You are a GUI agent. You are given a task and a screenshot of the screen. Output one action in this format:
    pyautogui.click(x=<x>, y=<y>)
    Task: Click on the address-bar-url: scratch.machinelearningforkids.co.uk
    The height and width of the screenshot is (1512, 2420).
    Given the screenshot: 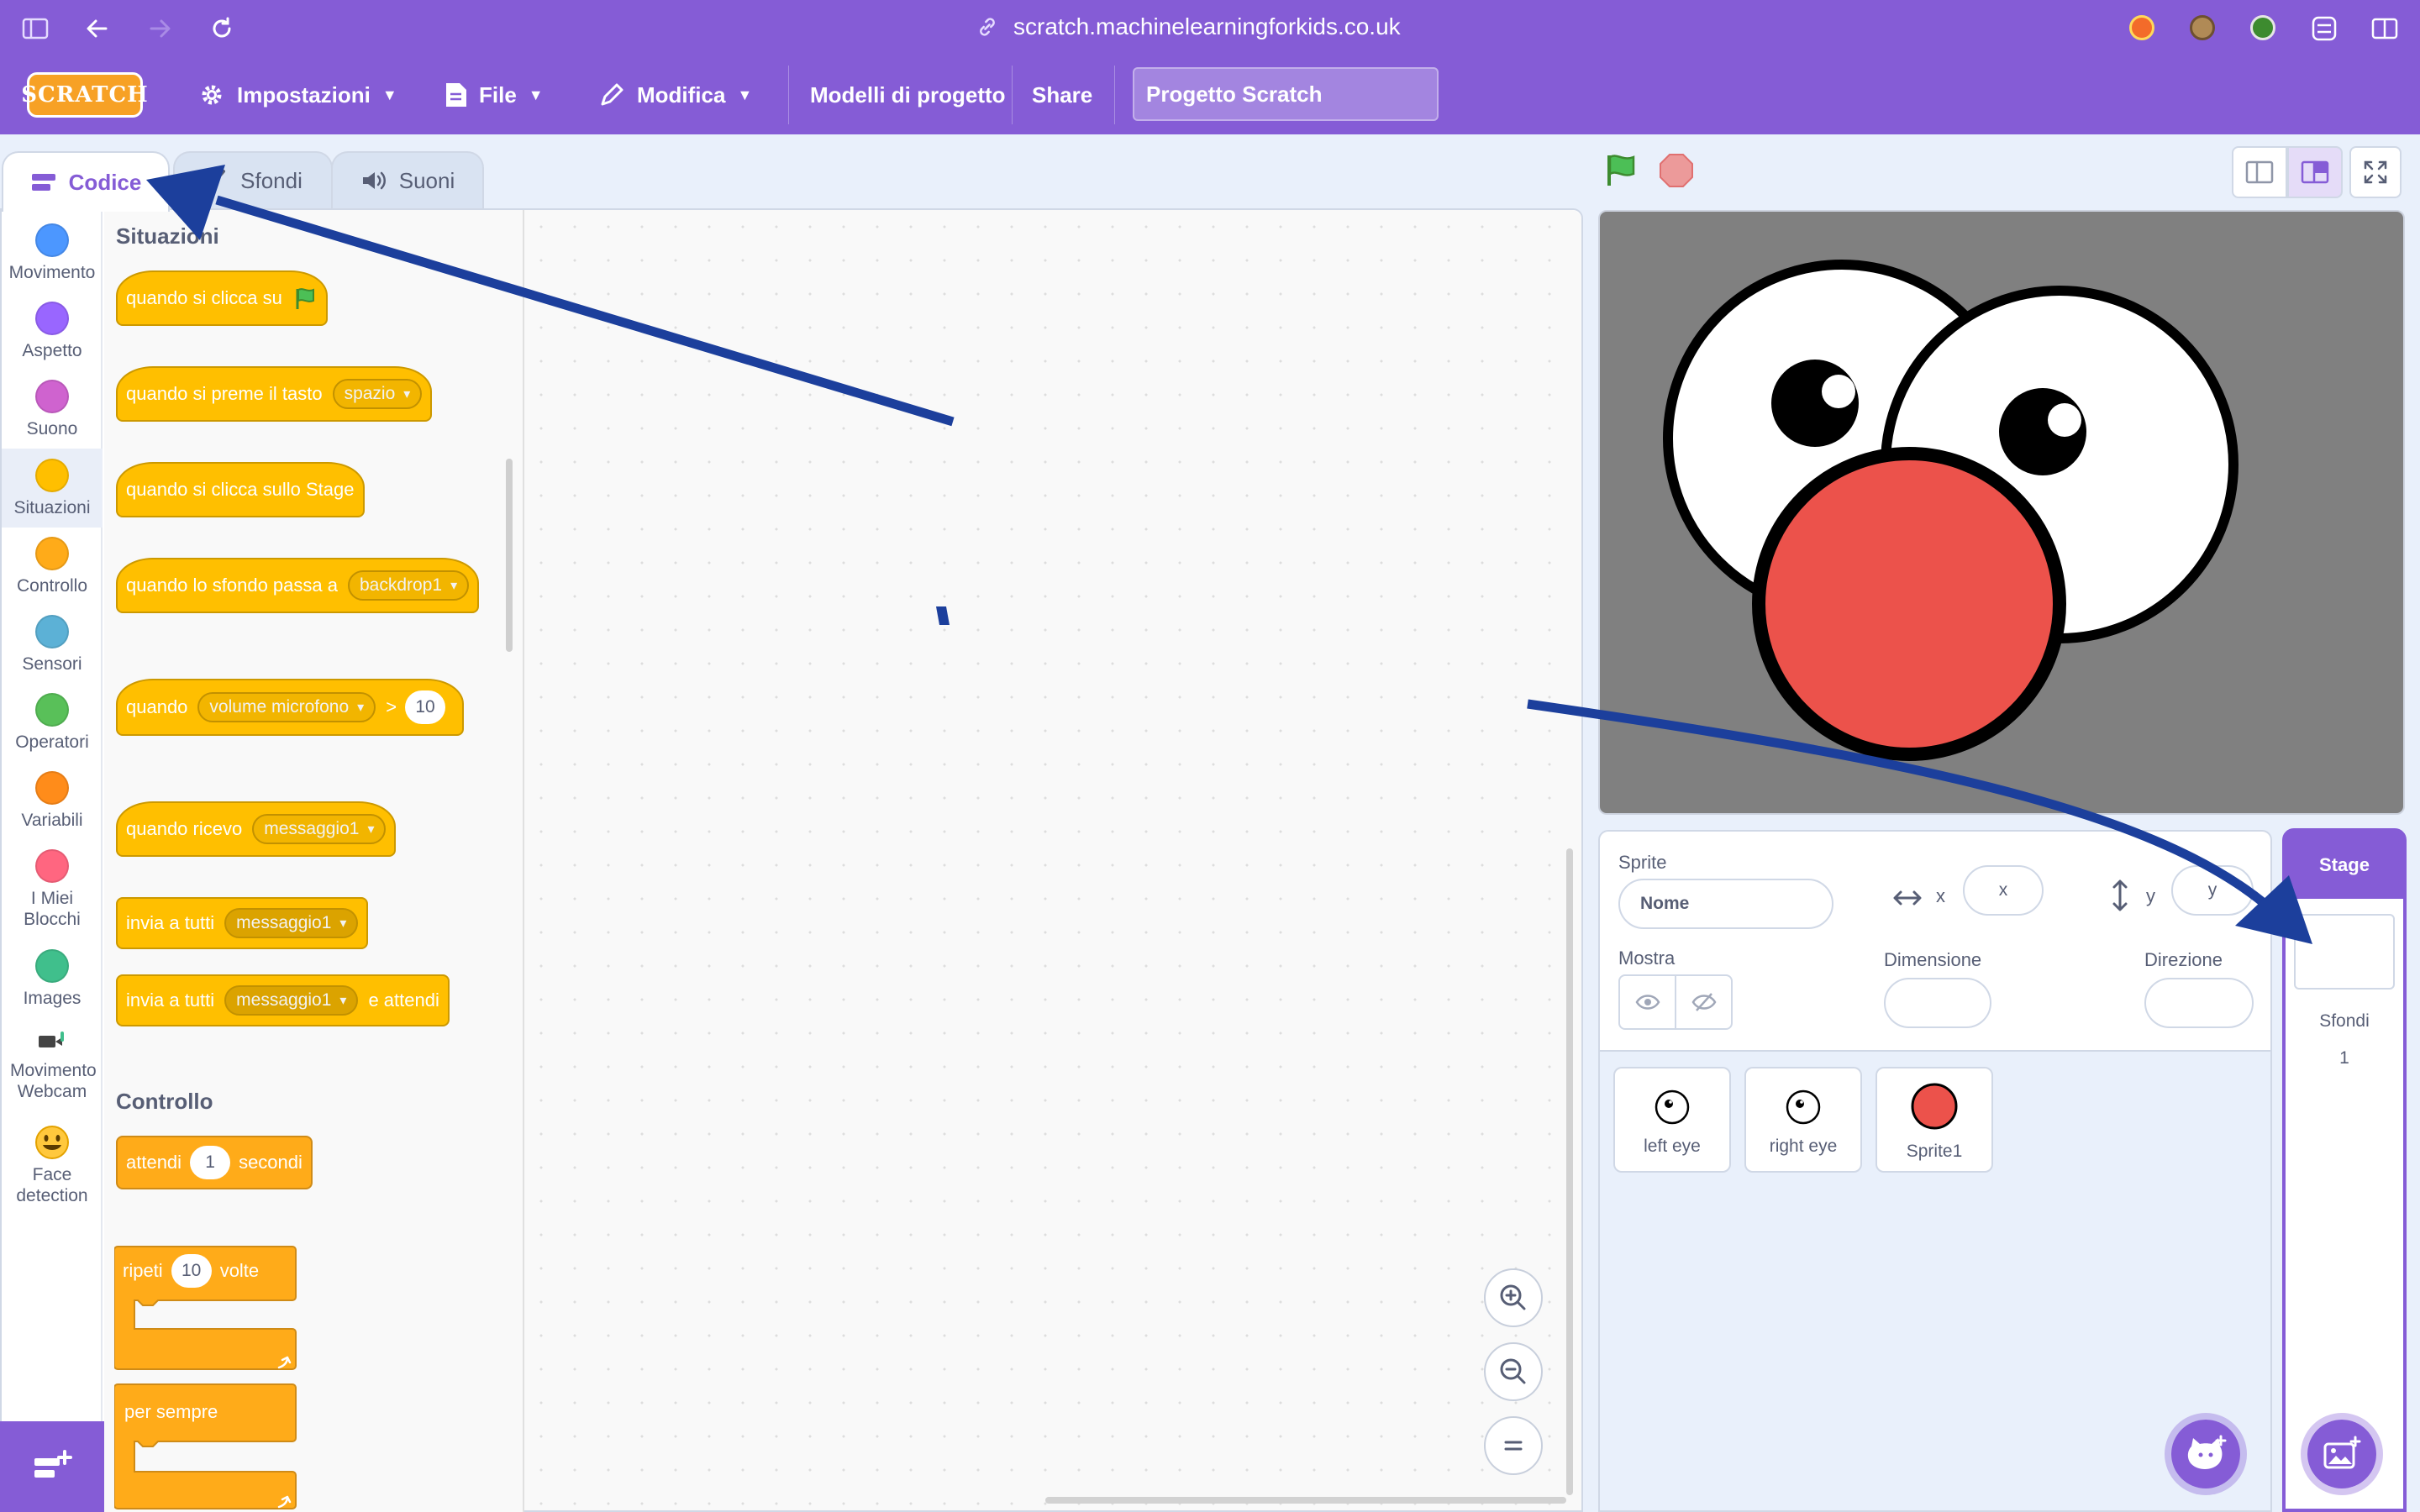 What is the action you would take?
    pyautogui.click(x=1207, y=26)
    